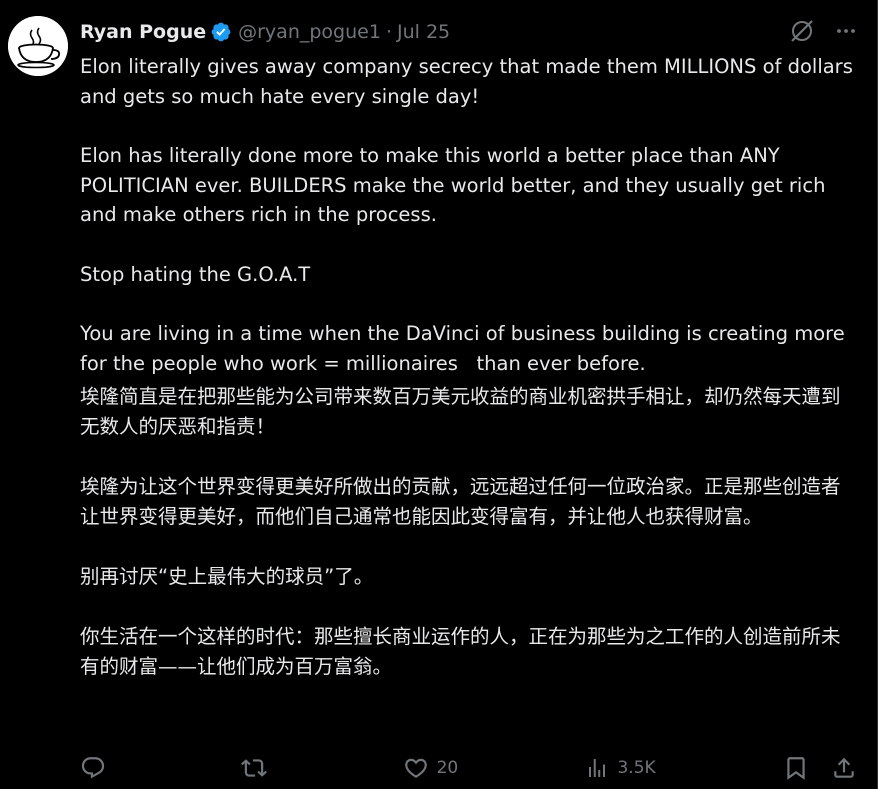 This screenshot has height=789, width=878. I want to click on tweet-date: Jul 25, so click(423, 32).